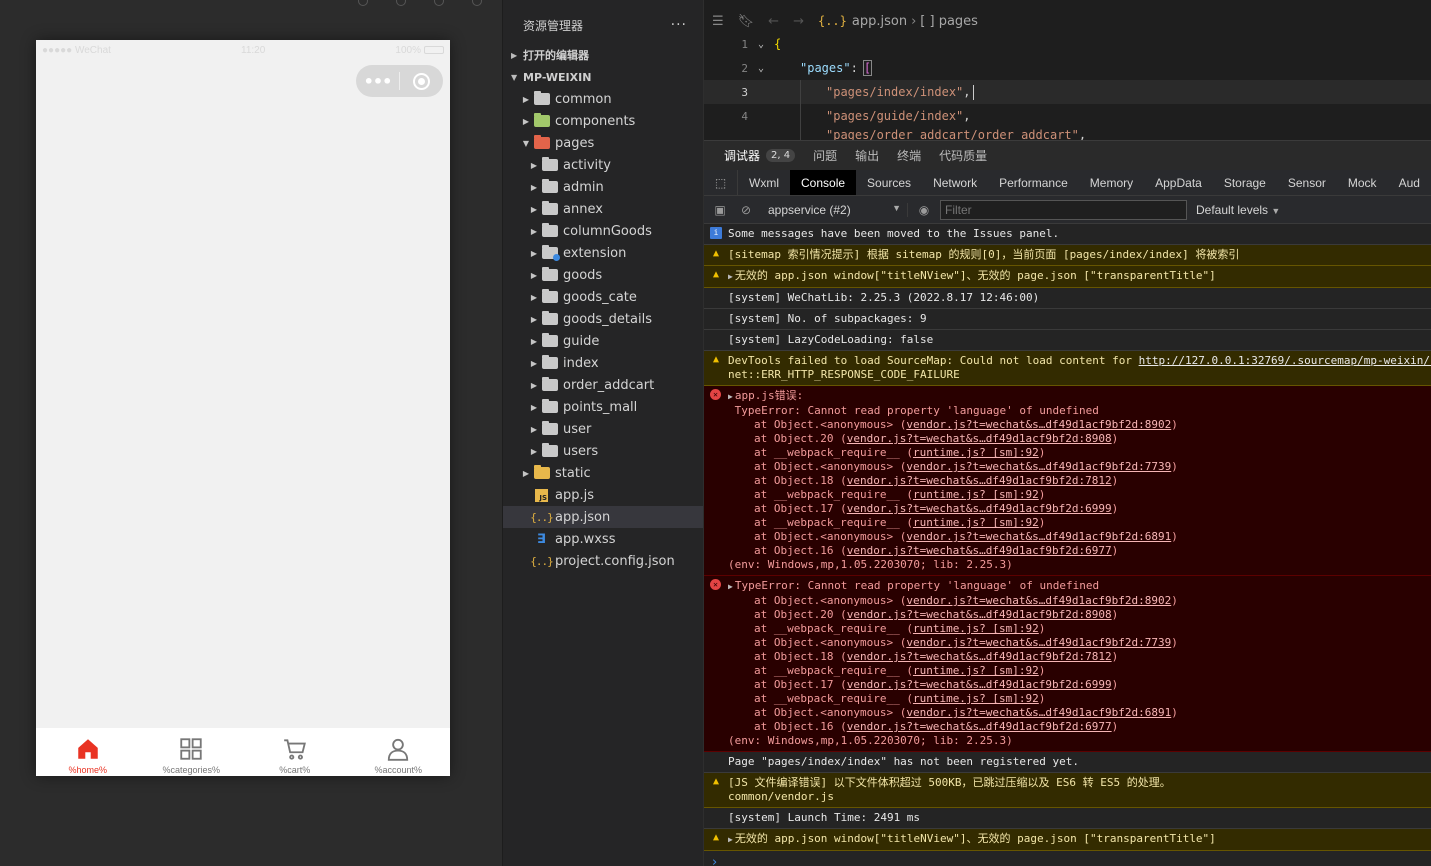 This screenshot has height=866, width=1431. What do you see at coordinates (1362, 182) in the screenshot?
I see `devtools-tab-mock: Mock` at bounding box center [1362, 182].